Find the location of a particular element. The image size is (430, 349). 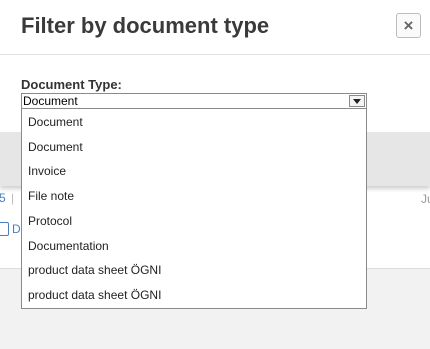

close-button: × is located at coordinates (408, 25).